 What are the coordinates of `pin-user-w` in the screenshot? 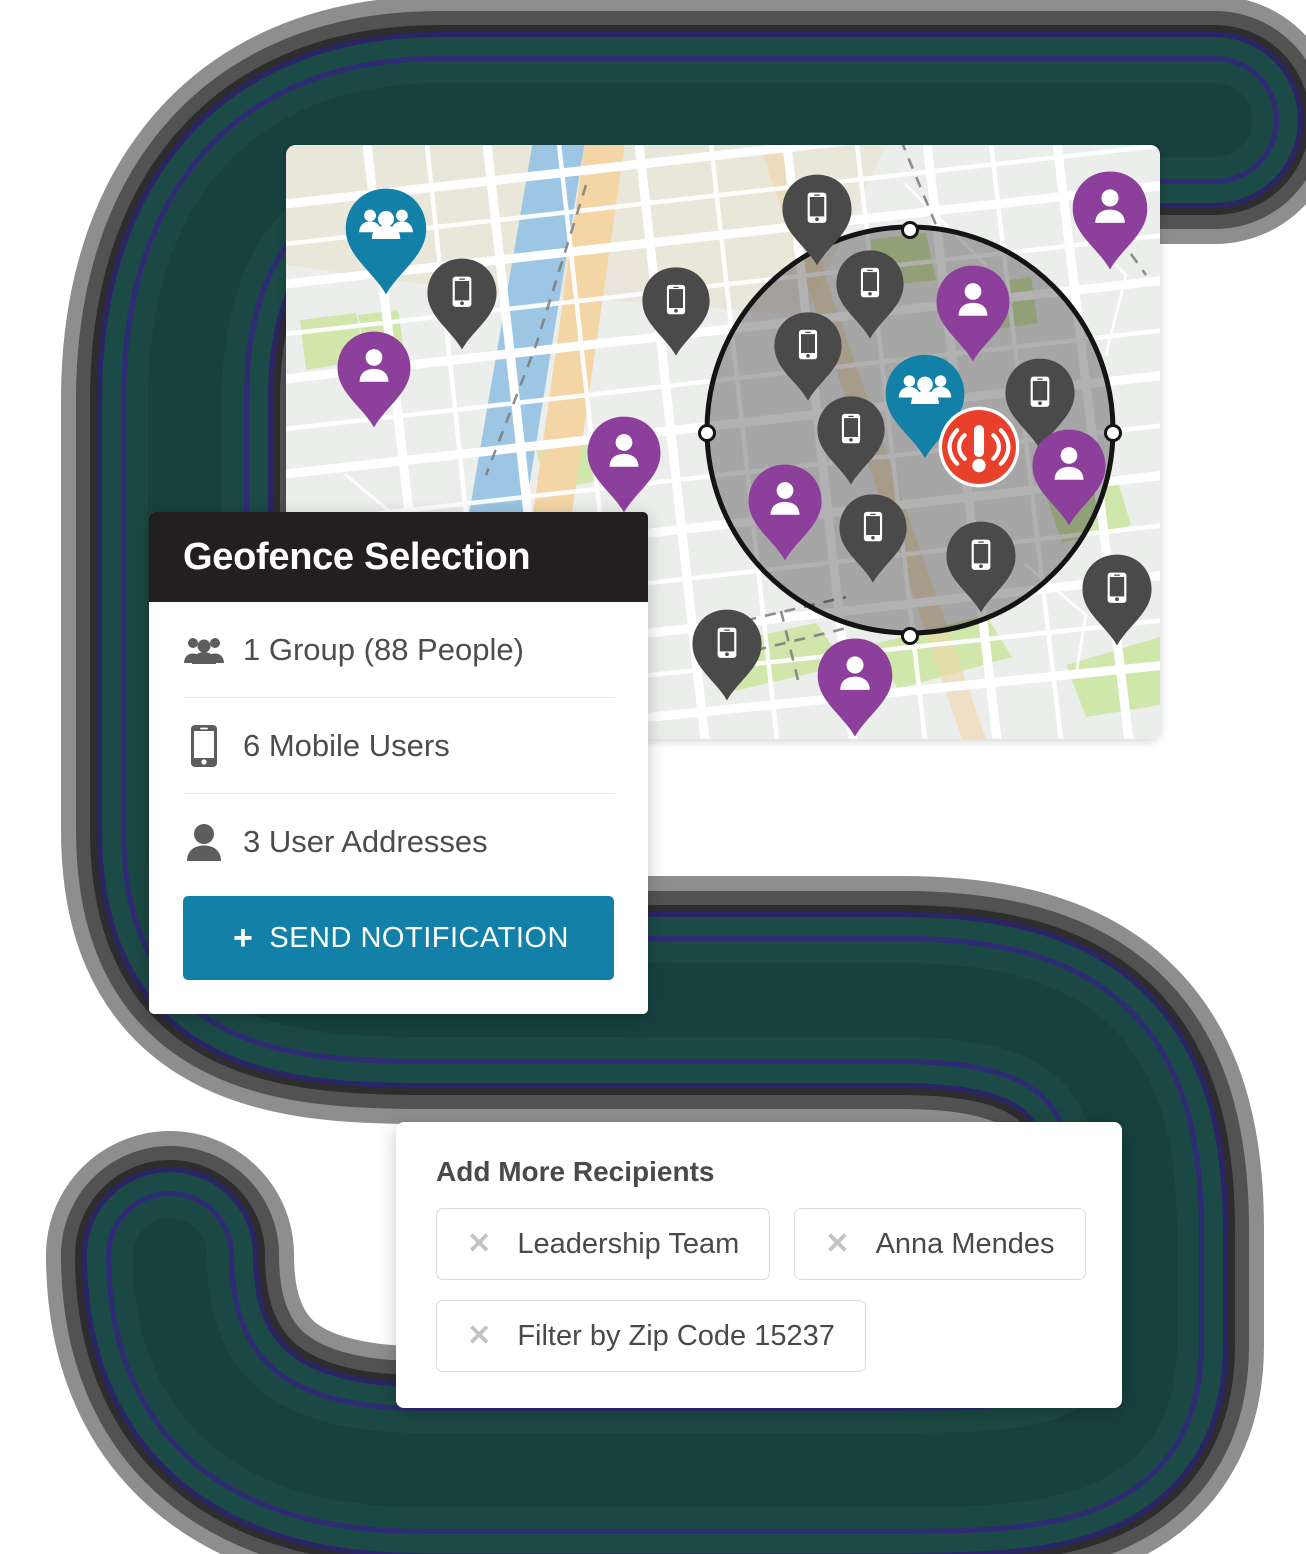 It's located at (374, 379).